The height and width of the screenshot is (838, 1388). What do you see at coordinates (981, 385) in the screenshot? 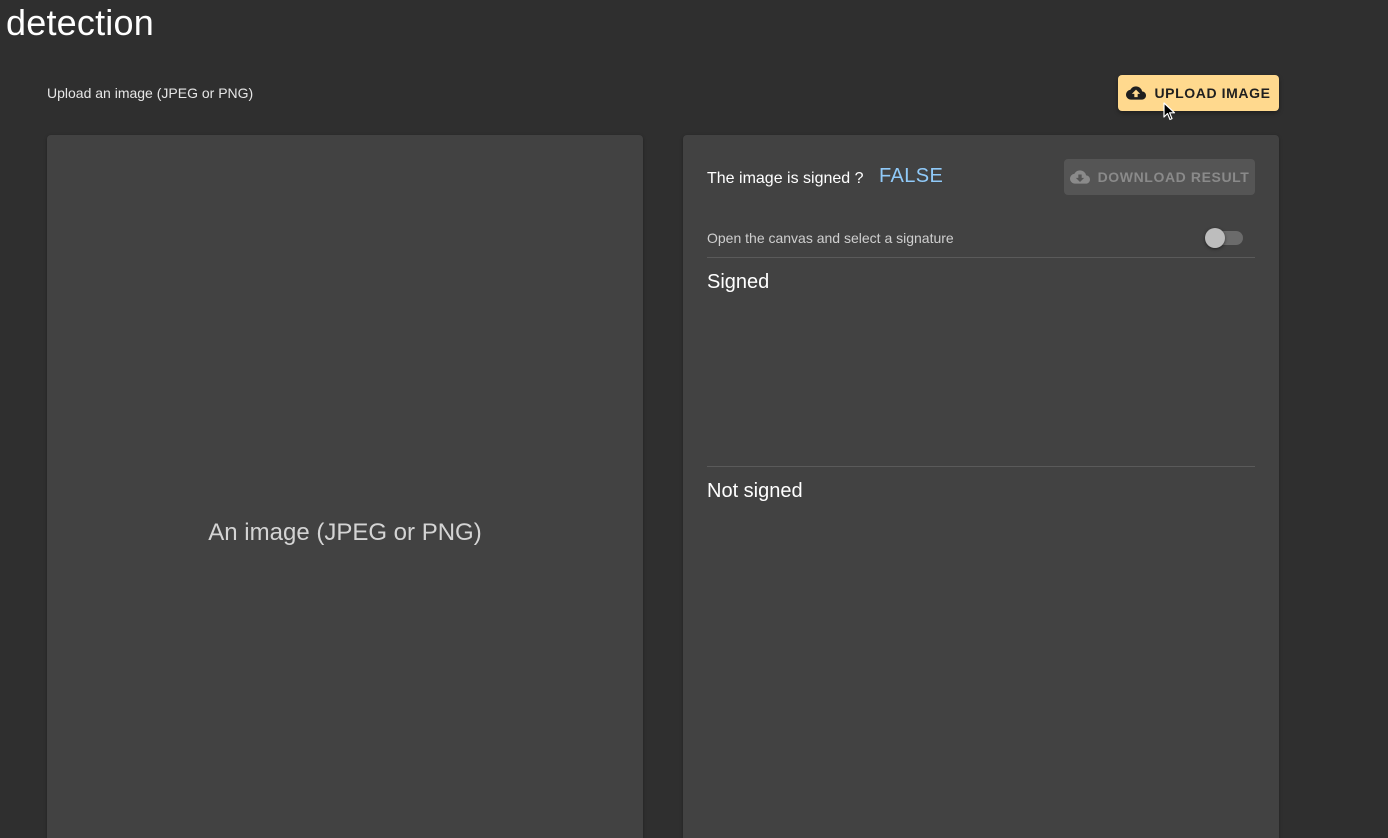
I see `signed-list-area` at bounding box center [981, 385].